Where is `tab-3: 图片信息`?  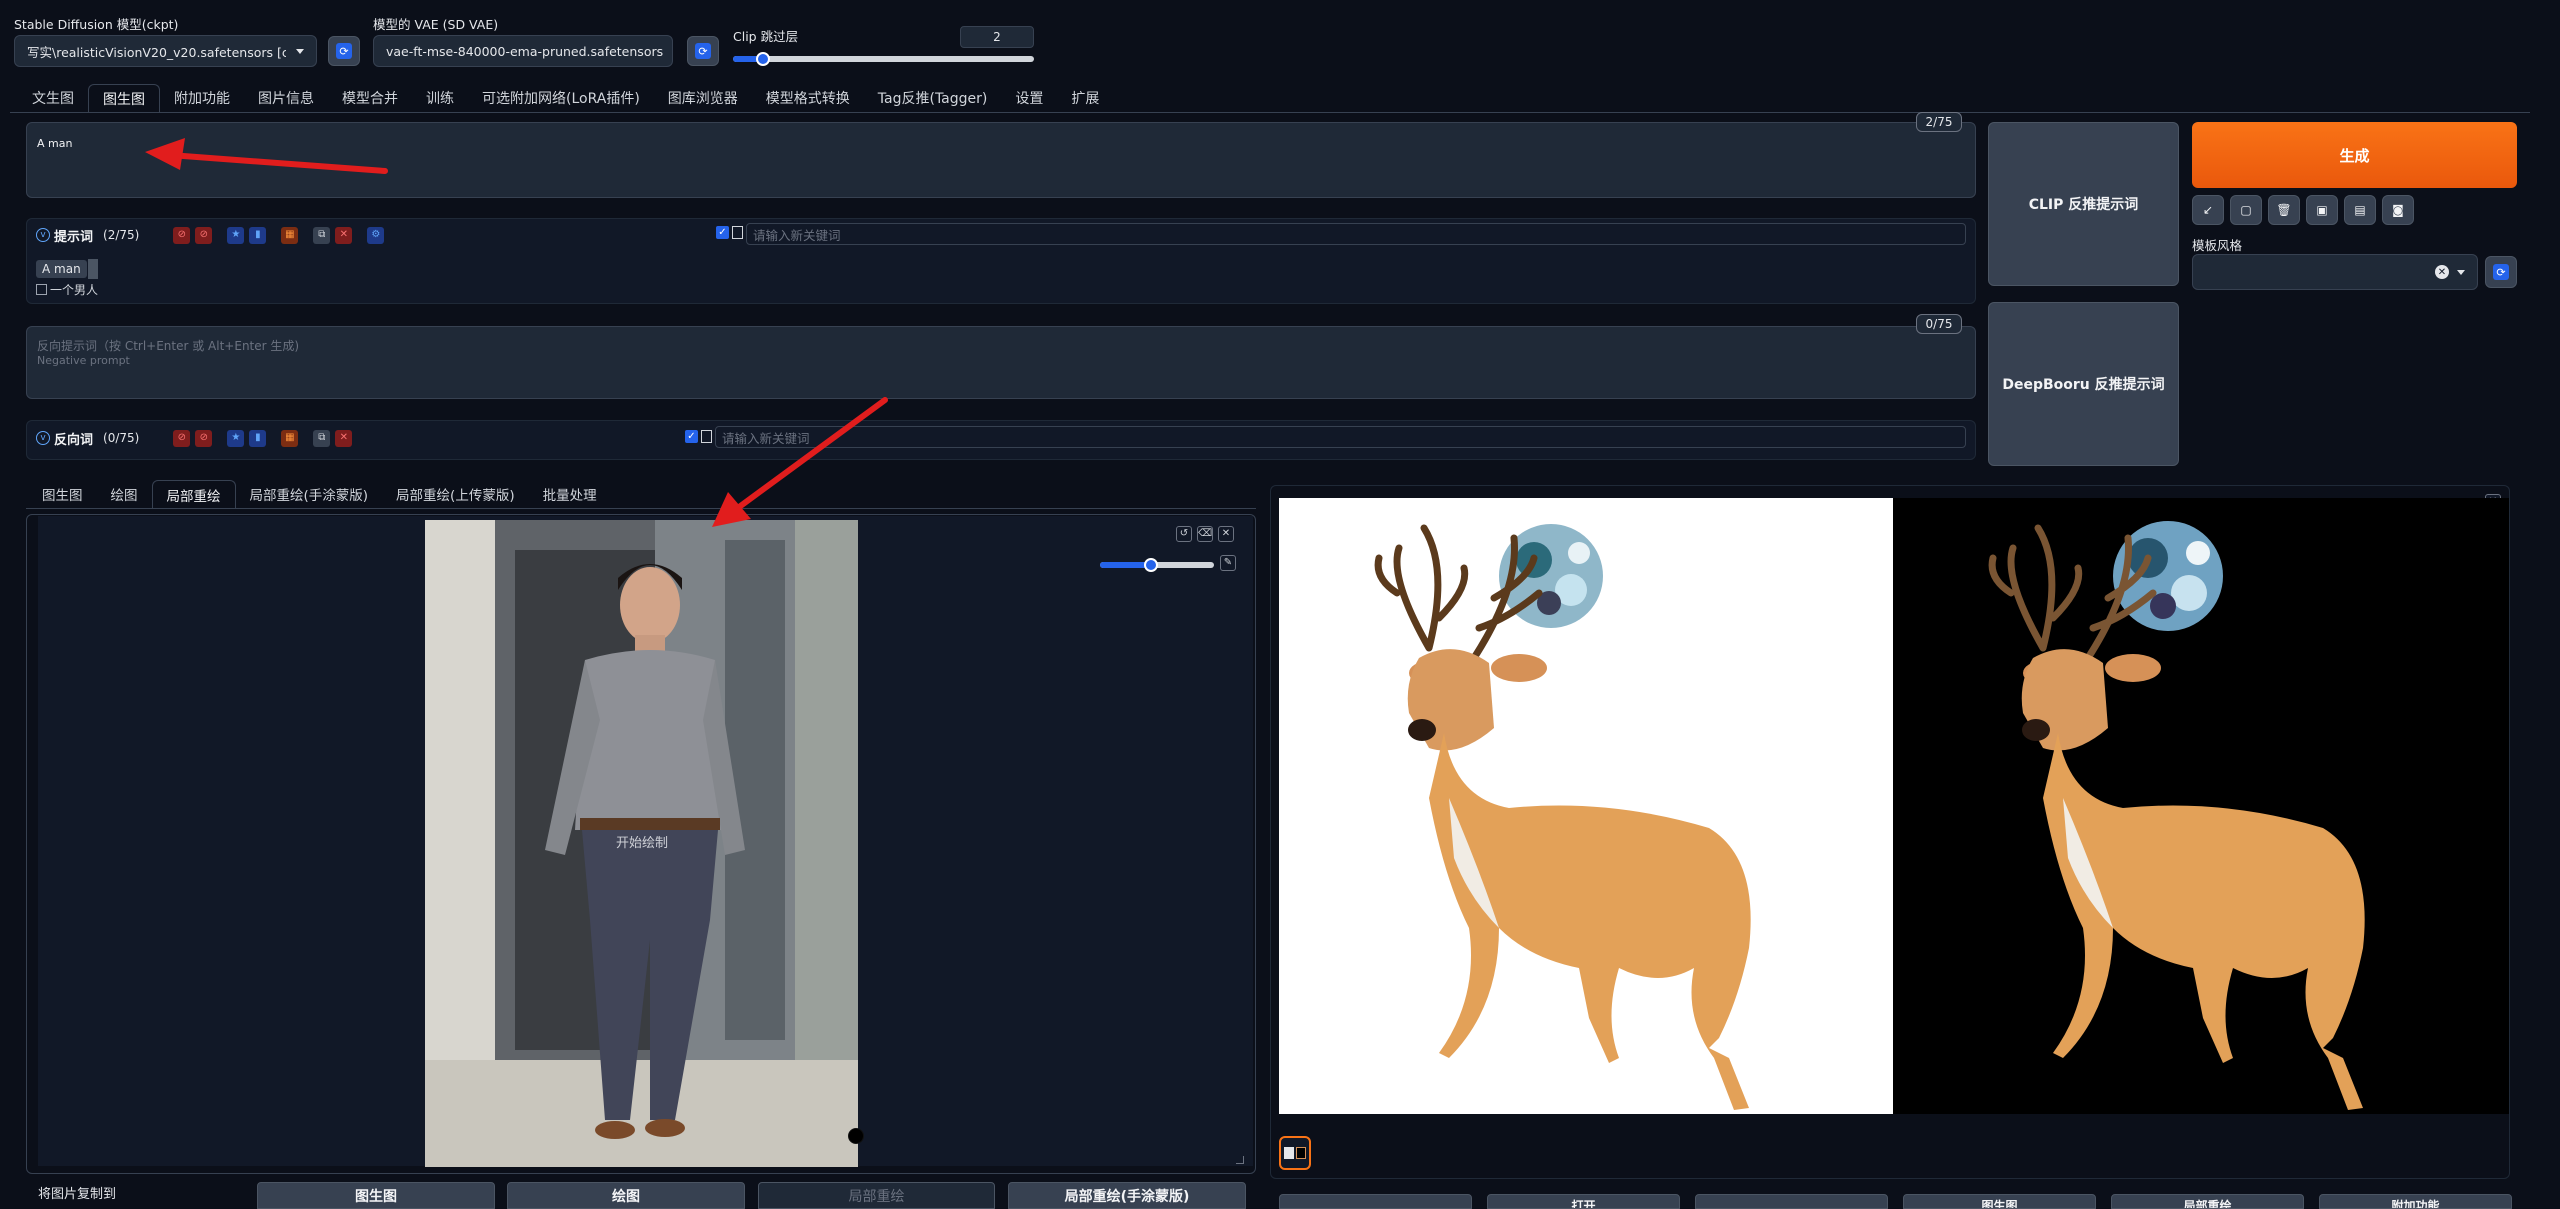 tab-3: 图片信息 is located at coordinates (286, 98).